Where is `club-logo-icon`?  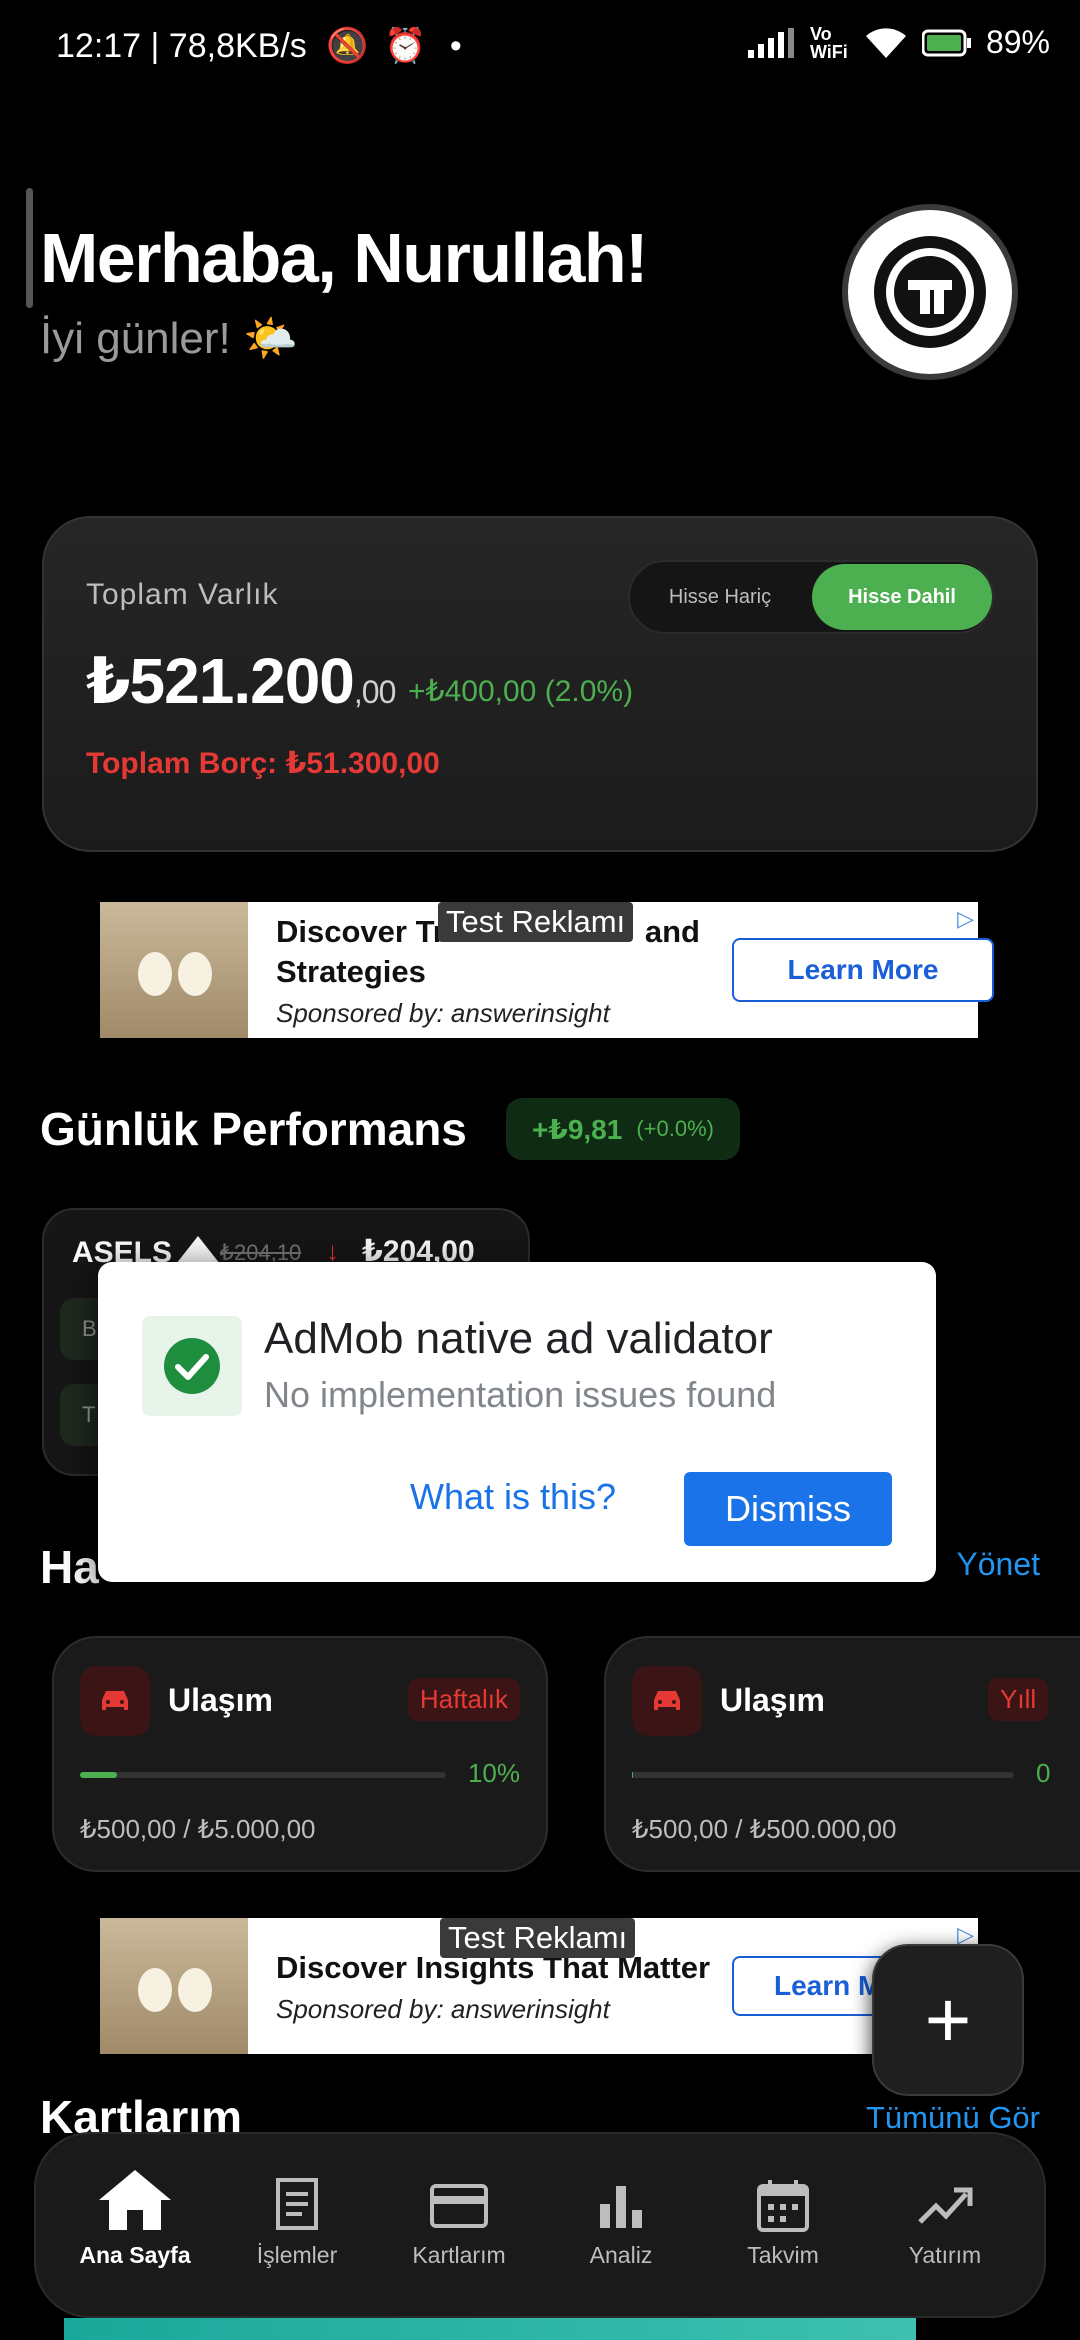
club-logo-icon is located at coordinates (930, 292).